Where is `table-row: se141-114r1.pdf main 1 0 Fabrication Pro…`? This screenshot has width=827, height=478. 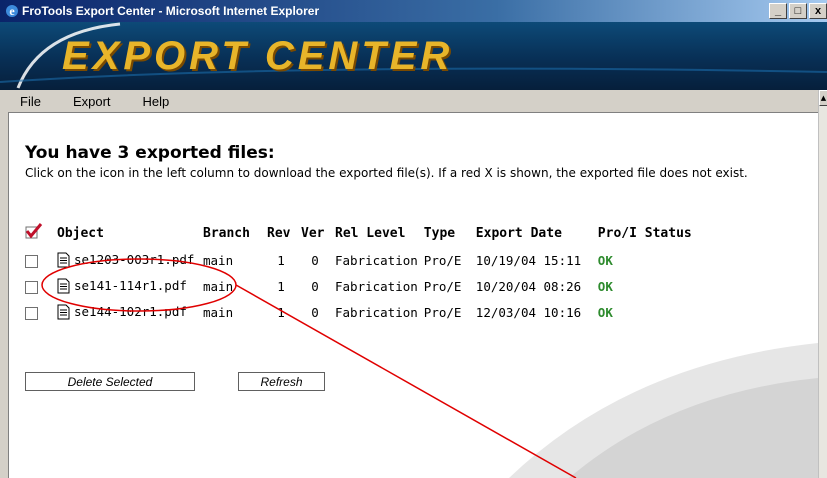 table-row: se141-114r1.pdf main 1 0 Fabrication Pro… is located at coordinates (361, 286).